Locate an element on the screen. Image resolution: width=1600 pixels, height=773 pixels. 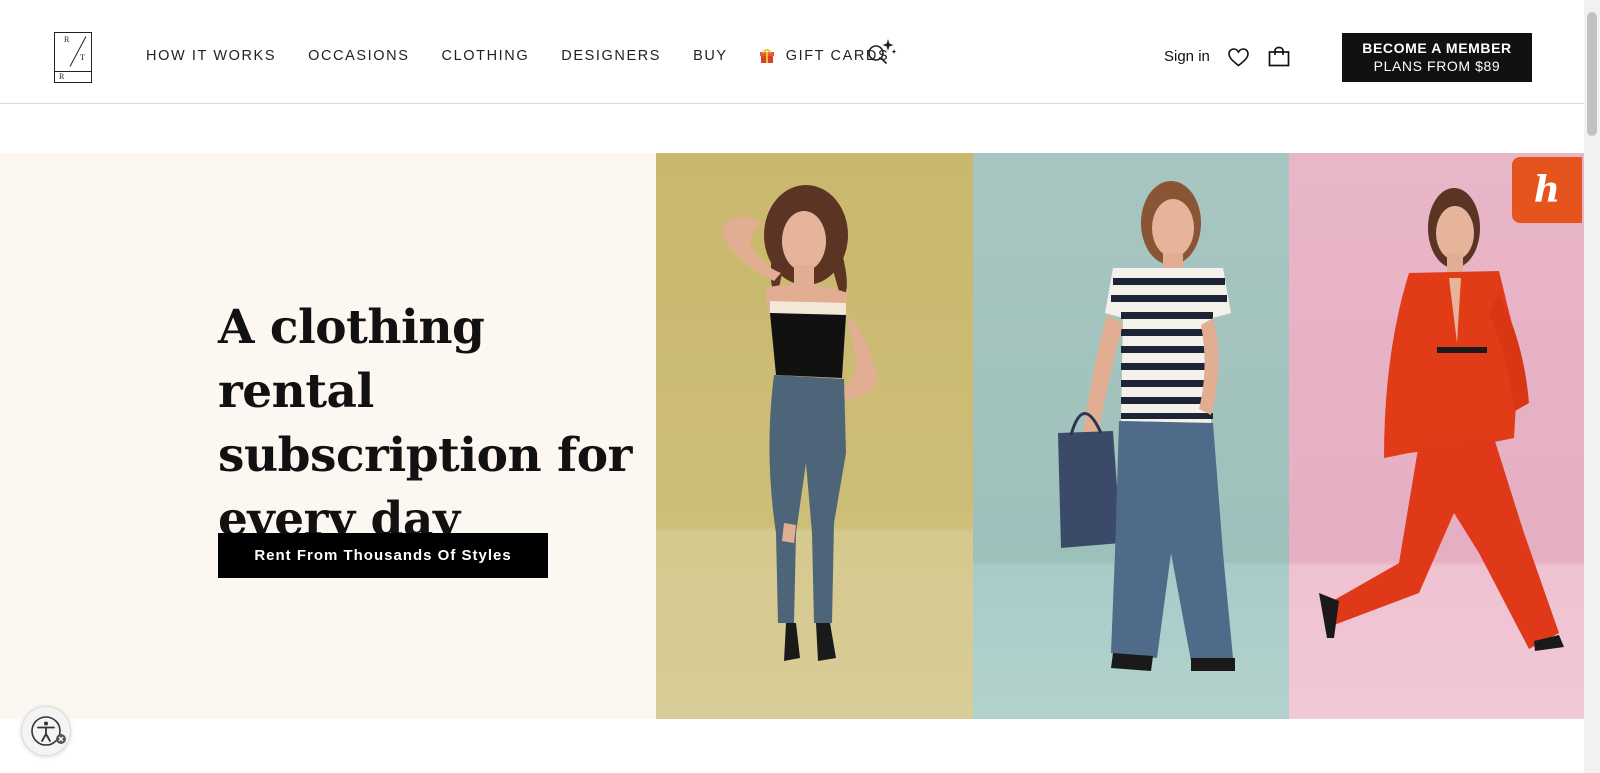
rent-styles-button: Rent From Thousands Of Styles is located at coordinates (383, 555).